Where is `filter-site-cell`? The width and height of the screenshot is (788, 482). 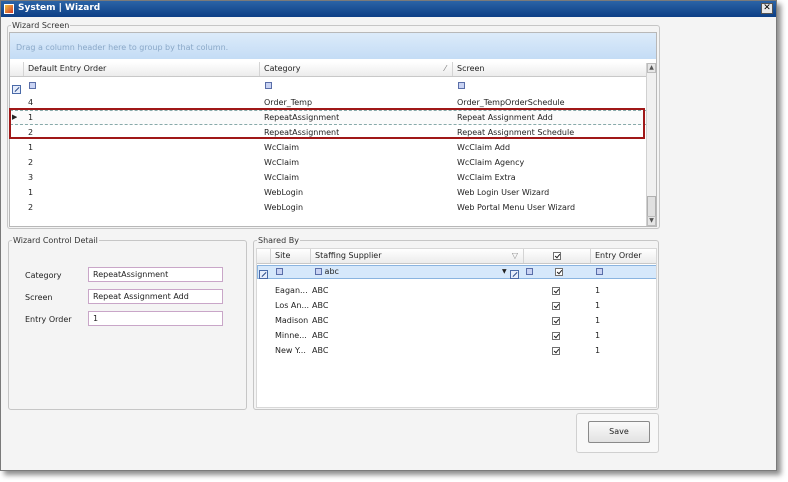
filter-site-cell is located at coordinates (277, 271).